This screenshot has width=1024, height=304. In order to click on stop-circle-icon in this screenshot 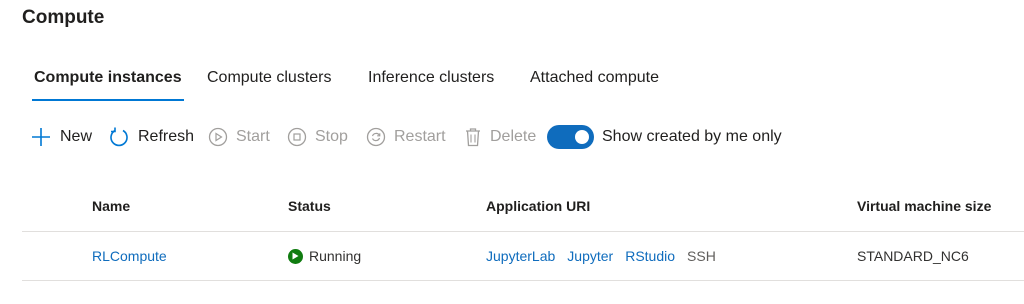, I will do `click(297, 137)`.